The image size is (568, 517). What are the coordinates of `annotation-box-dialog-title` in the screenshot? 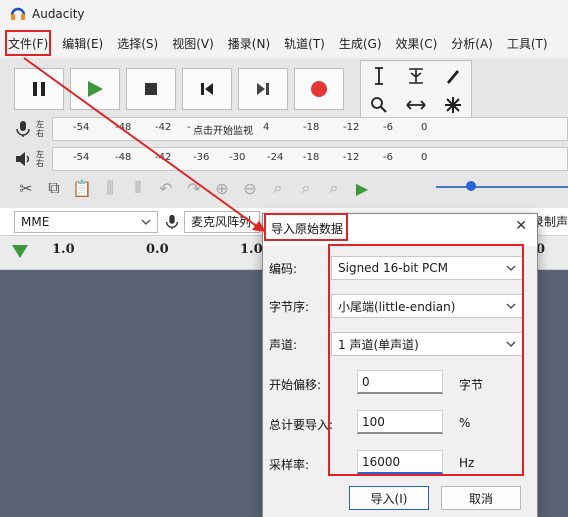 It's located at (306, 227).